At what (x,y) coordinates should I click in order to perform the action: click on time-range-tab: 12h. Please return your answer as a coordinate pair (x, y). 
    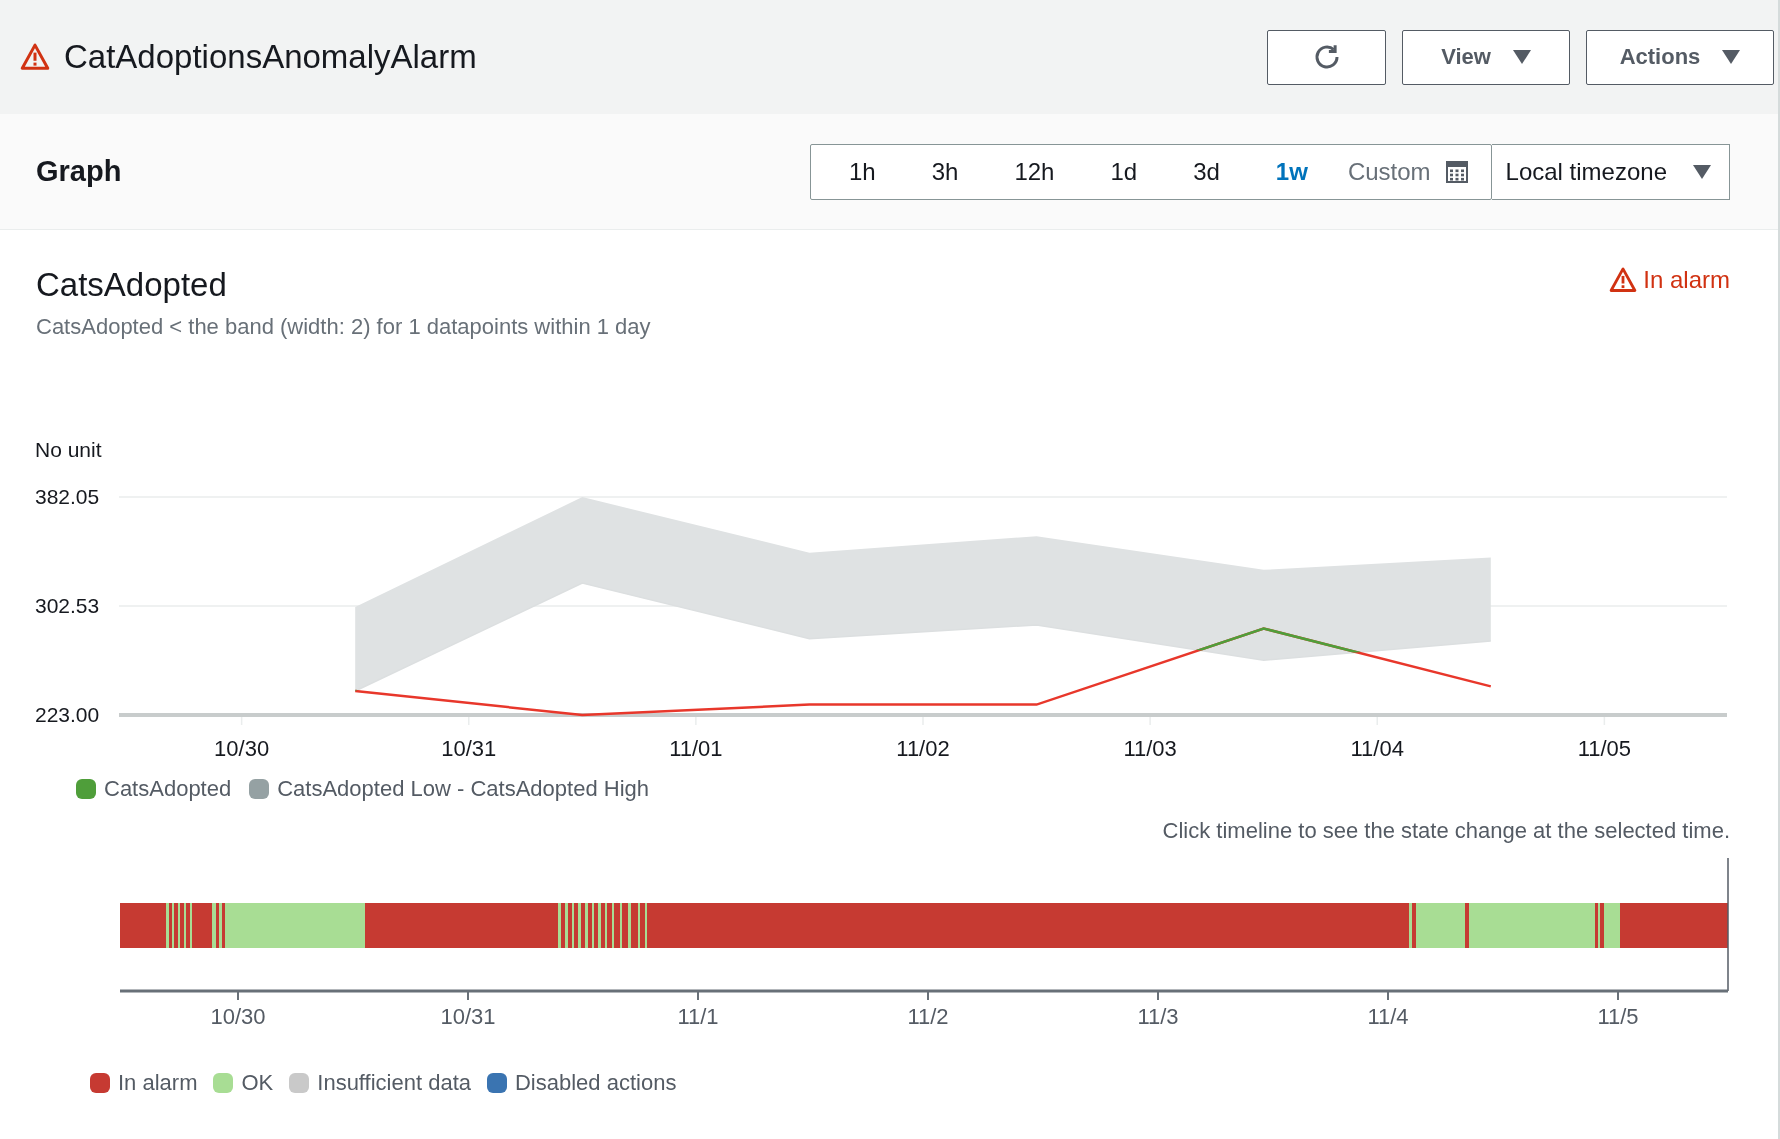
    Looking at the image, I should click on (1034, 171).